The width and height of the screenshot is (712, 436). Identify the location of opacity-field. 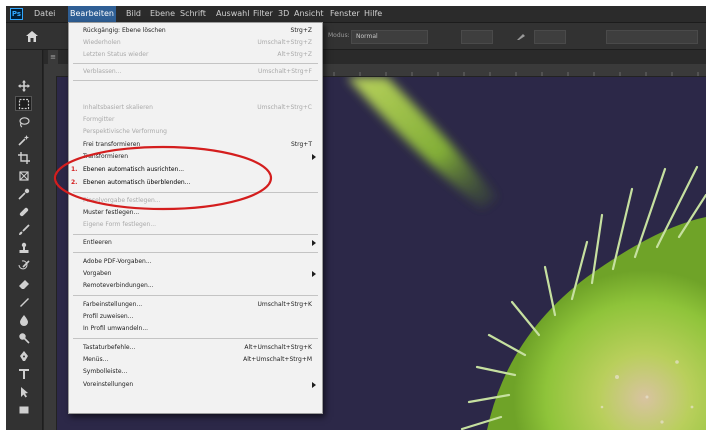
(477, 37).